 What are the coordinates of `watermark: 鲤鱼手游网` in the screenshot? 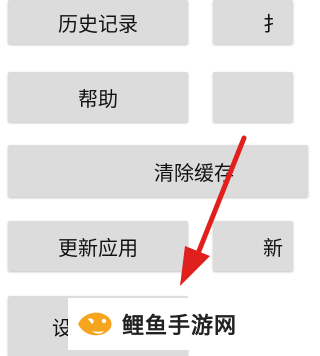 It's located at (168, 324).